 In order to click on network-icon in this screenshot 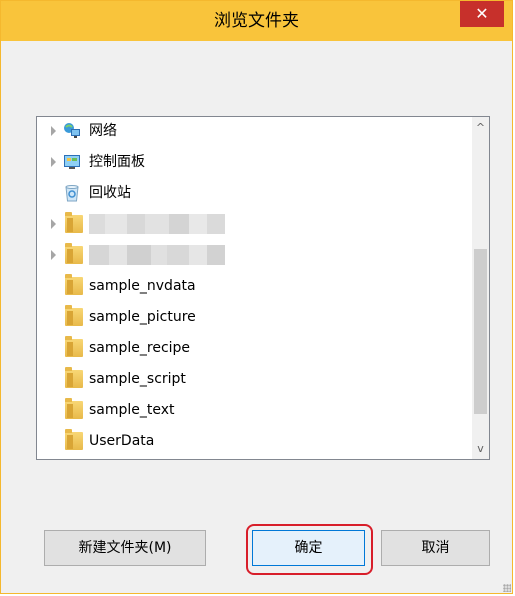, I will do `click(72, 130)`.